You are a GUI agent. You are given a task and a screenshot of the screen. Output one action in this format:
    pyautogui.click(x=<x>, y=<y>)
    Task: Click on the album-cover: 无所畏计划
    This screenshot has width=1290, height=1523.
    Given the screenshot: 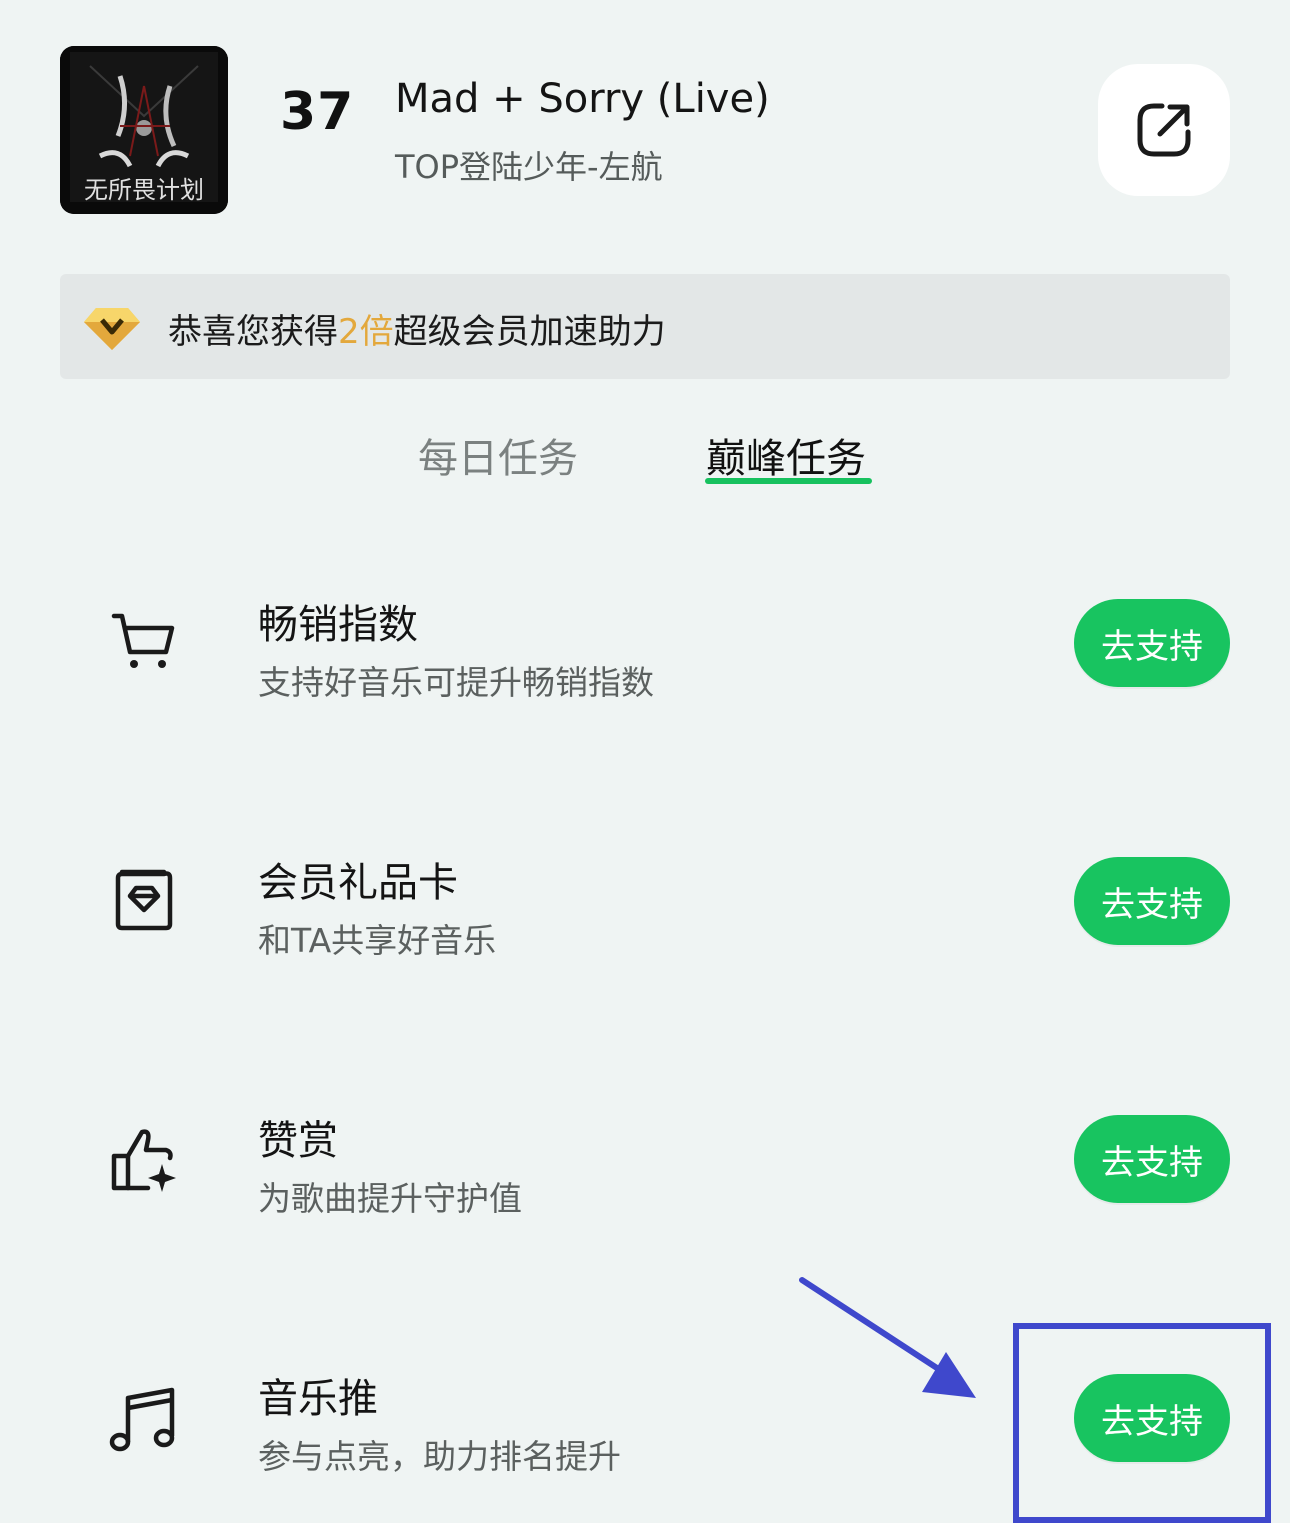 What is the action you would take?
    pyautogui.click(x=144, y=130)
    